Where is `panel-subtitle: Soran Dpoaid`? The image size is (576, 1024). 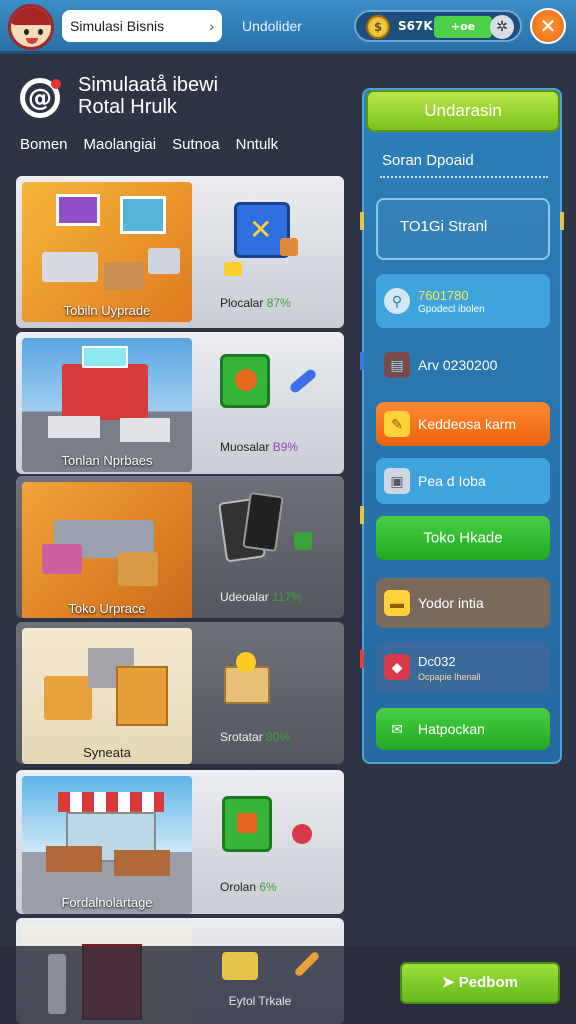 panel-subtitle: Soran Dpoaid is located at coordinates (428, 160).